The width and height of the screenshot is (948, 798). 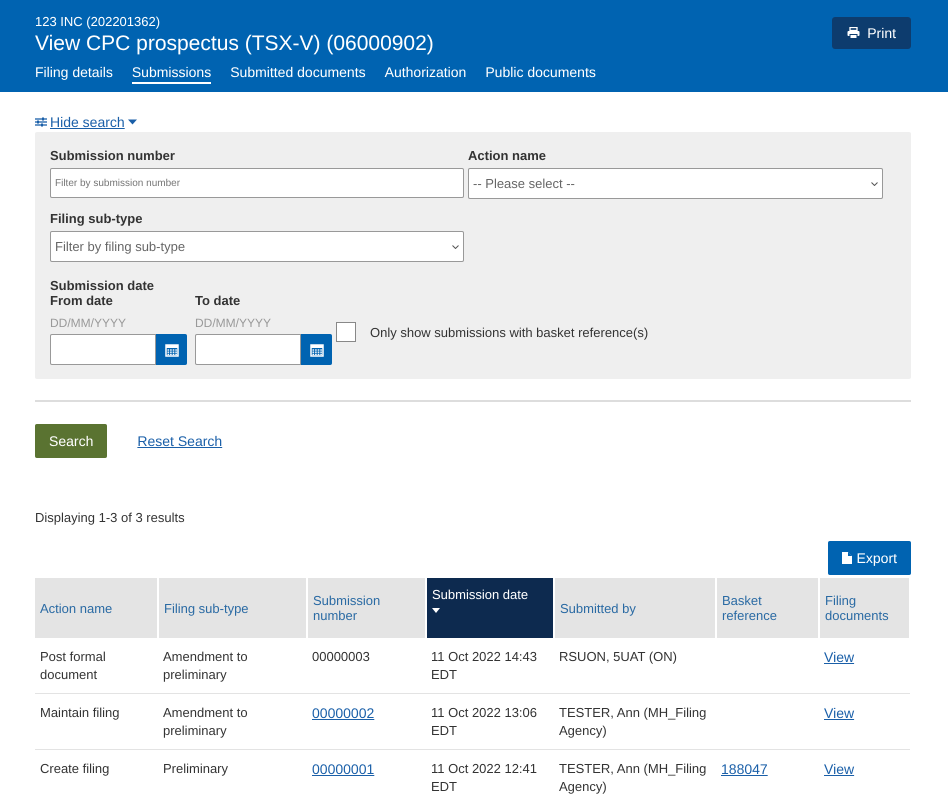 What do you see at coordinates (847, 558) in the screenshot?
I see `document-icon` at bounding box center [847, 558].